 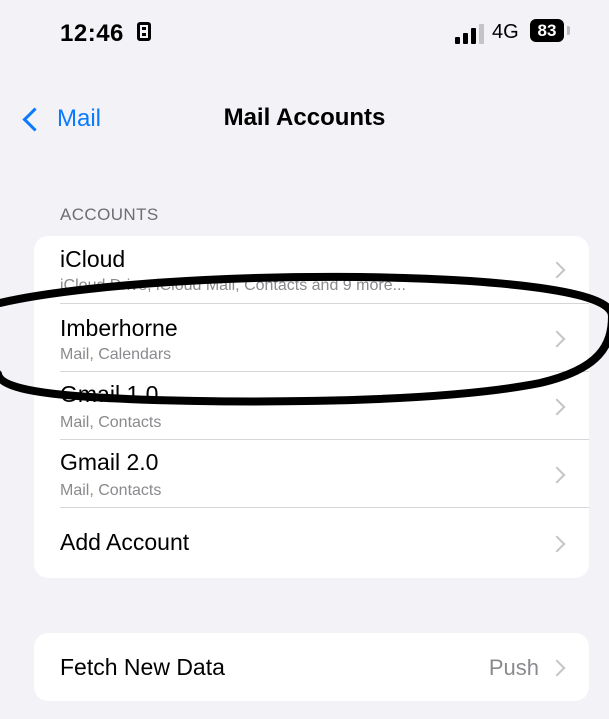 What do you see at coordinates (119, 328) in the screenshot?
I see `account-title: Imberhorne` at bounding box center [119, 328].